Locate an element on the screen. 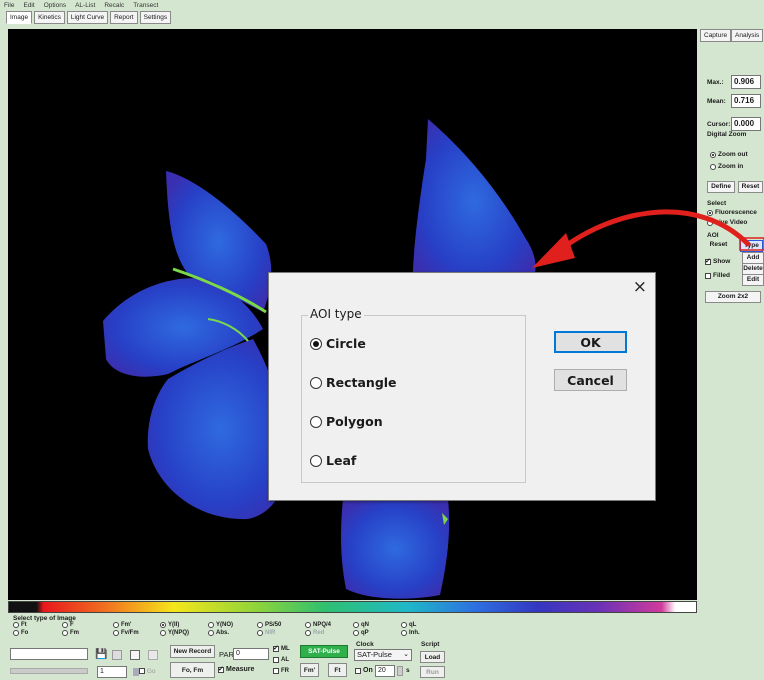  cursor-value-field: 0.000 is located at coordinates (746, 124).